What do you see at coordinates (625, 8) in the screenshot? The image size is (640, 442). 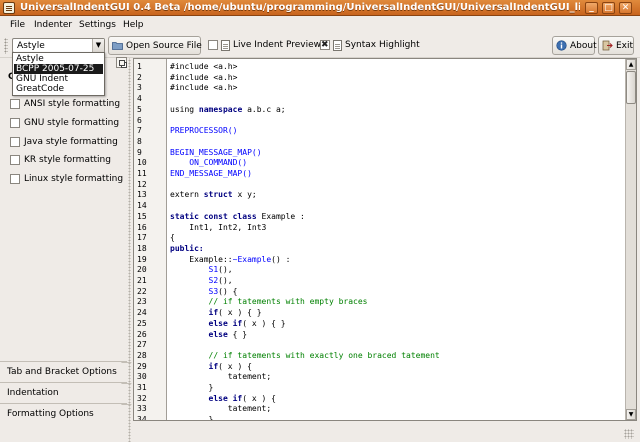 I see `close-button: ✕` at bounding box center [625, 8].